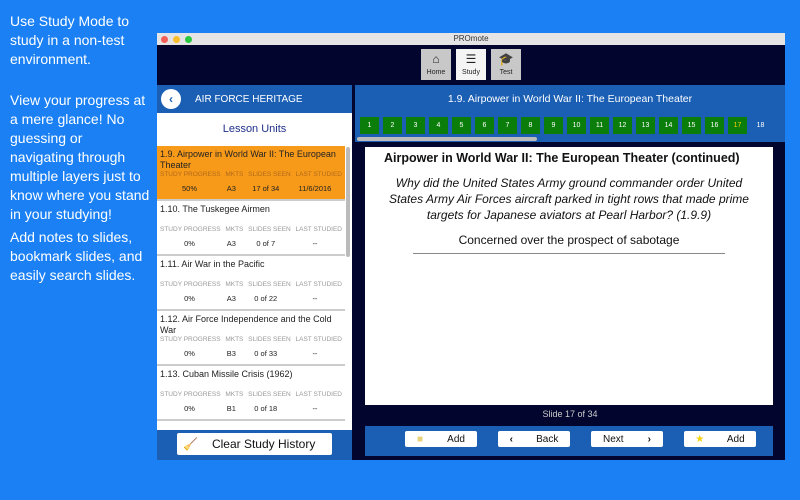  What do you see at coordinates (511, 439) in the screenshot?
I see `chevron-left-icon: ‹` at bounding box center [511, 439].